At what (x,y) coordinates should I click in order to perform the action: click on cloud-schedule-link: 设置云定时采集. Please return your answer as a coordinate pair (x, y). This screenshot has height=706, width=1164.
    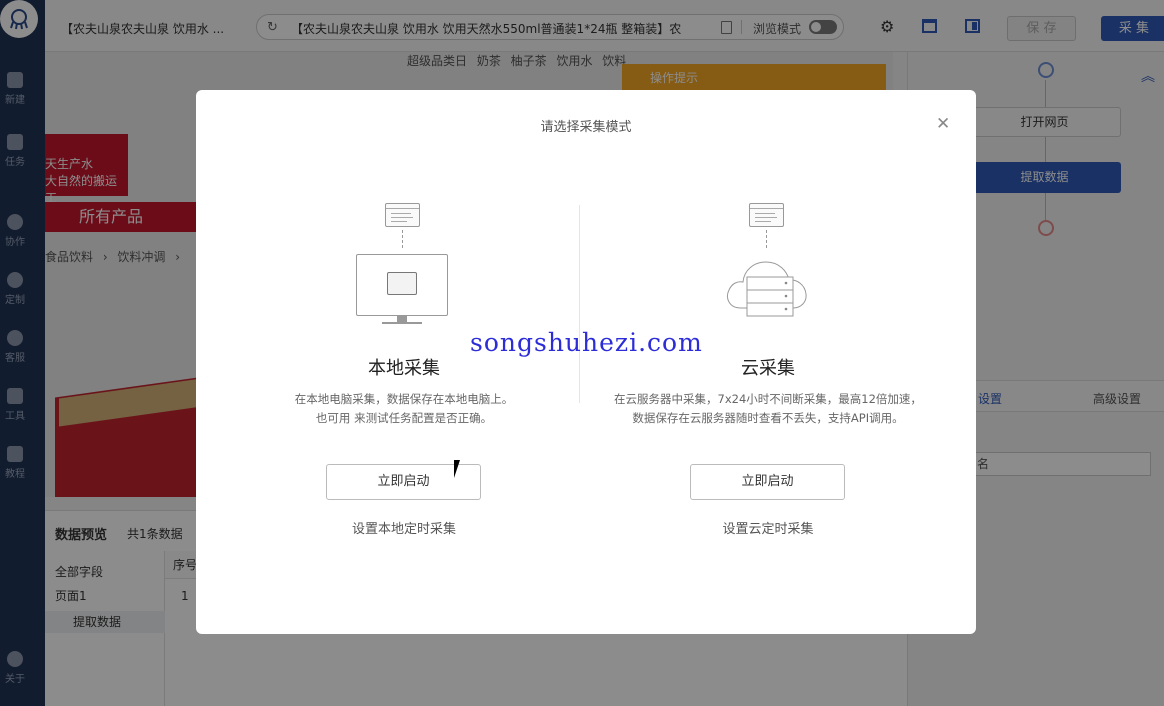
    Looking at the image, I should click on (768, 527).